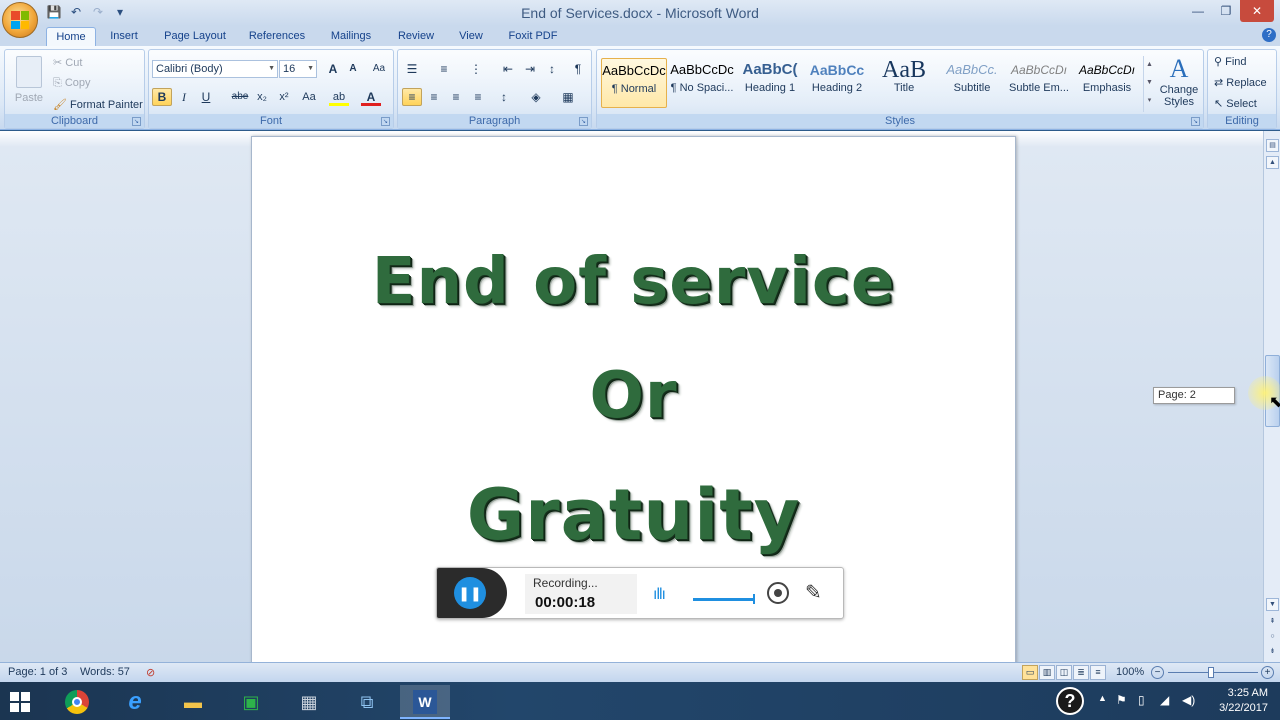 The height and width of the screenshot is (720, 1280). I want to click on font-color-button: A, so click(371, 97).